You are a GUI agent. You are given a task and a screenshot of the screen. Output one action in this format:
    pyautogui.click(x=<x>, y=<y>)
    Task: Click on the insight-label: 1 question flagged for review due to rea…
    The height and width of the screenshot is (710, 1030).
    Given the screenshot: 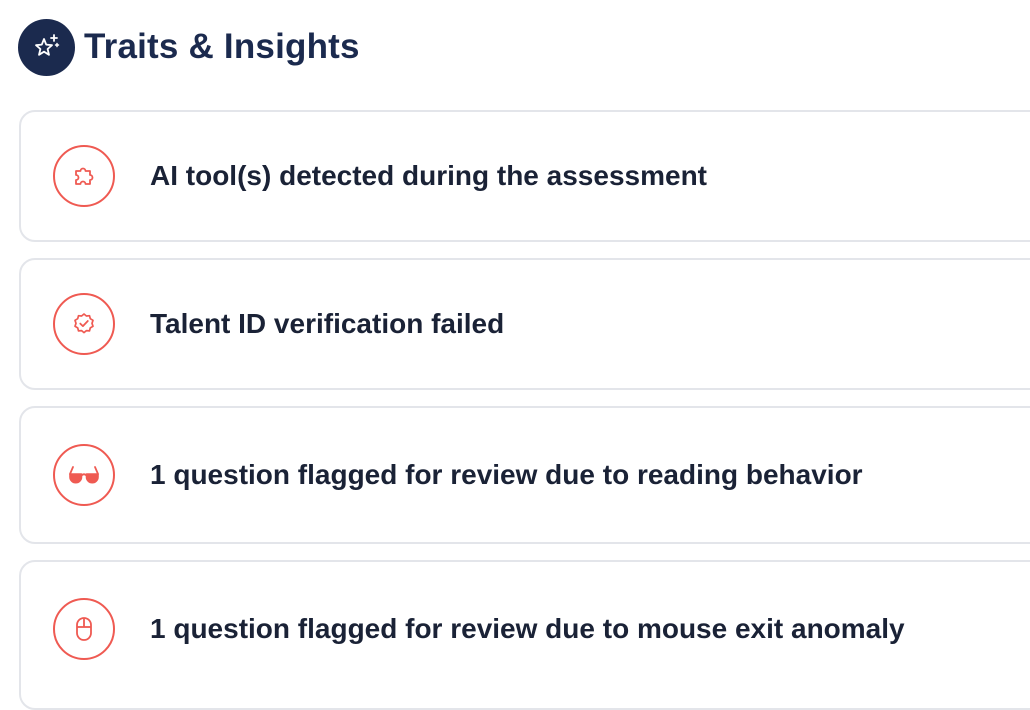 What is the action you would take?
    pyautogui.click(x=506, y=474)
    